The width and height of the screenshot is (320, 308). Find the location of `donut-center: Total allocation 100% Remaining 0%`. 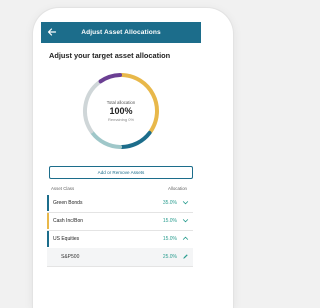

donut-center: Total allocation 100% Remaining 0% is located at coordinates (121, 111).